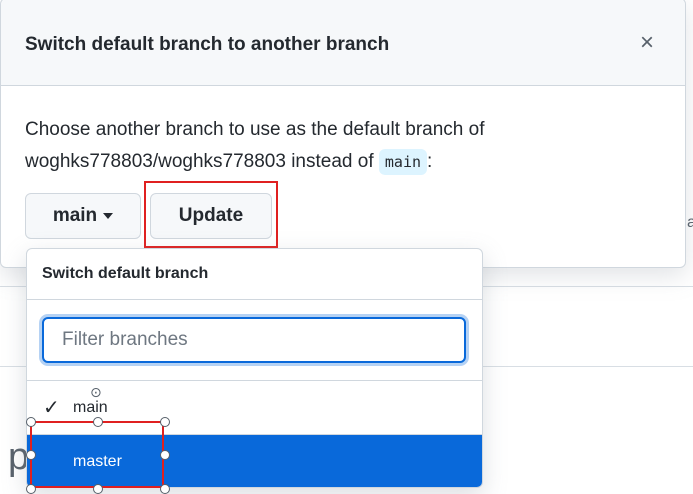  What do you see at coordinates (96, 392) in the screenshot?
I see `rotate-handle-icon: ⊙` at bounding box center [96, 392].